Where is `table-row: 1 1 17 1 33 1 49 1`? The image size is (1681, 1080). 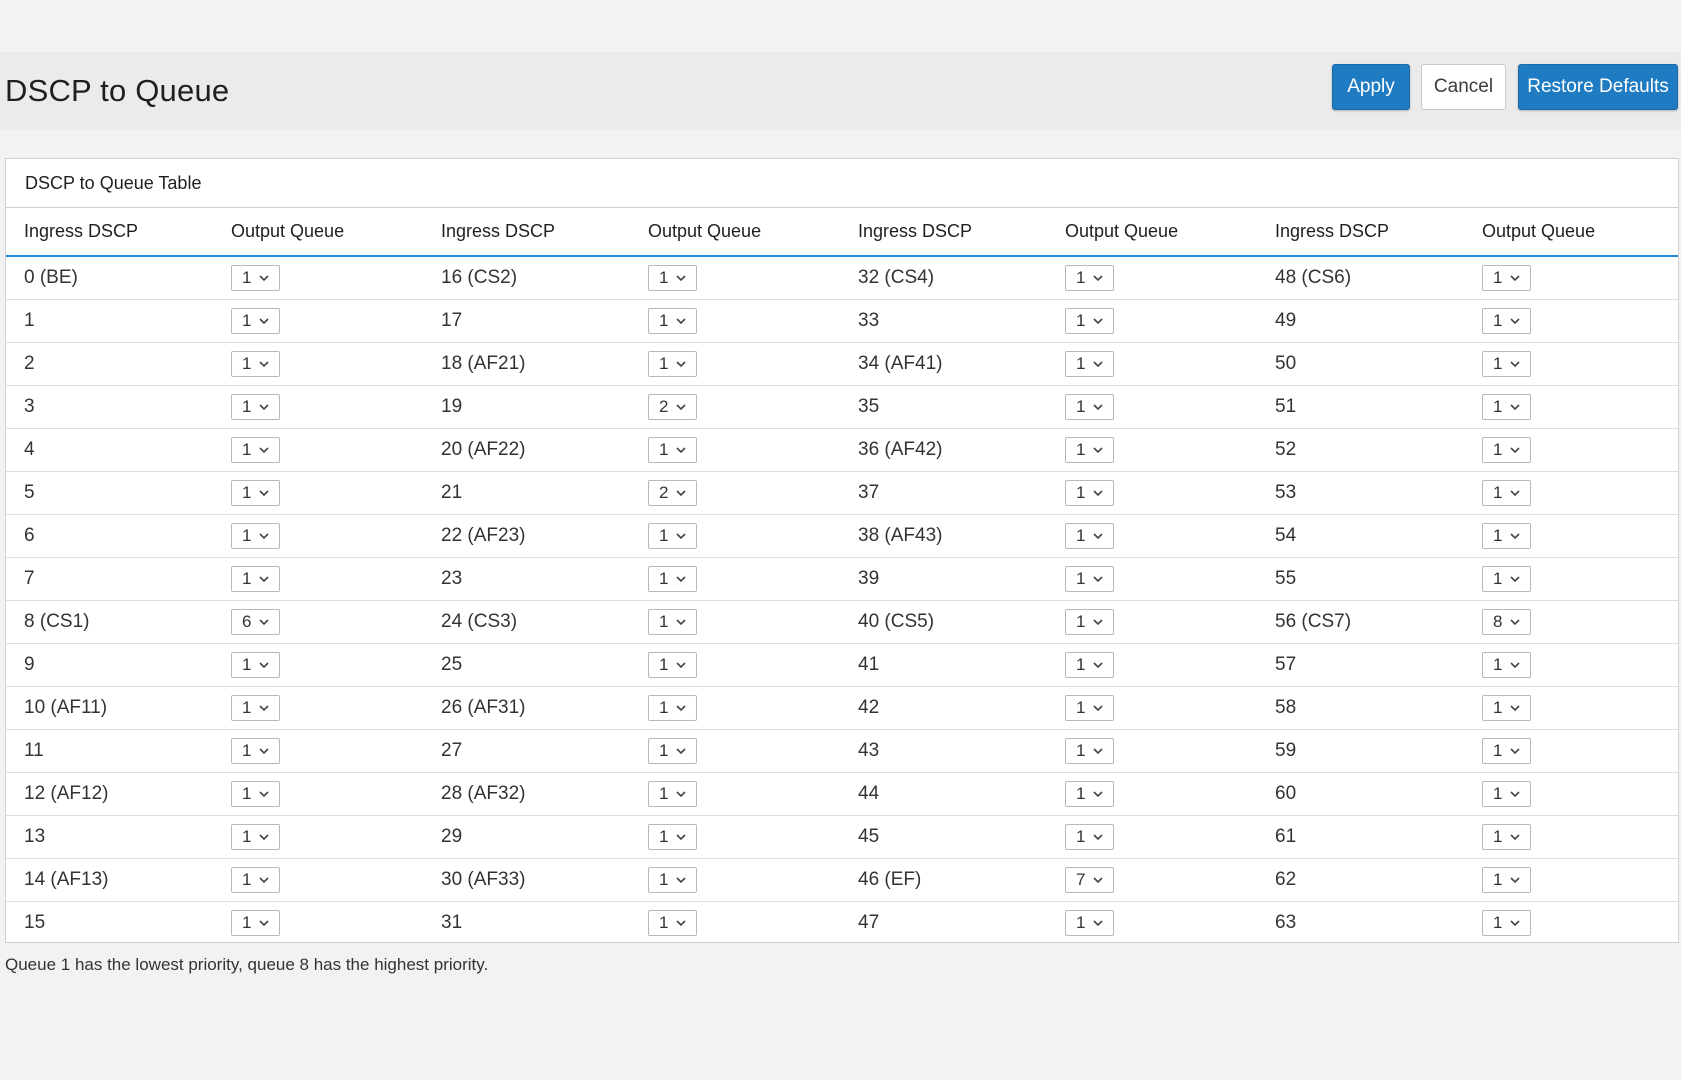
table-row: 1 1 17 1 33 1 49 1 is located at coordinates (842, 321).